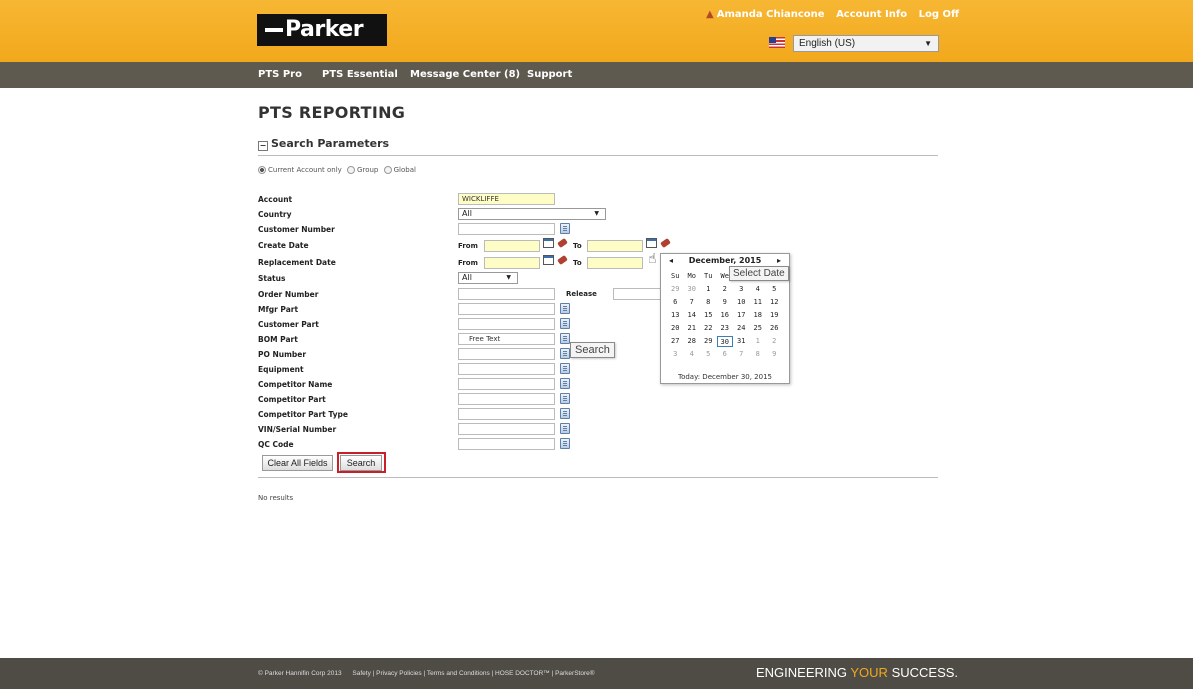  Describe the element at coordinates (323, 144) in the screenshot. I see `search-parameters-header: − Search Parameters` at that location.